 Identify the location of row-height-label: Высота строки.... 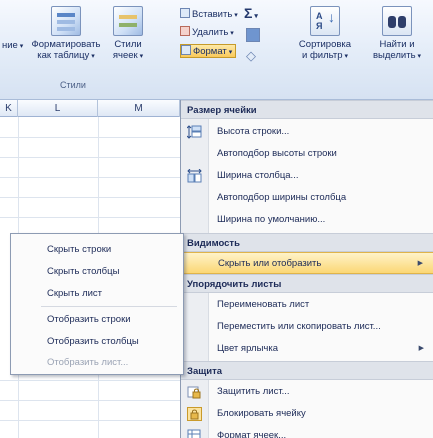
(253, 131).